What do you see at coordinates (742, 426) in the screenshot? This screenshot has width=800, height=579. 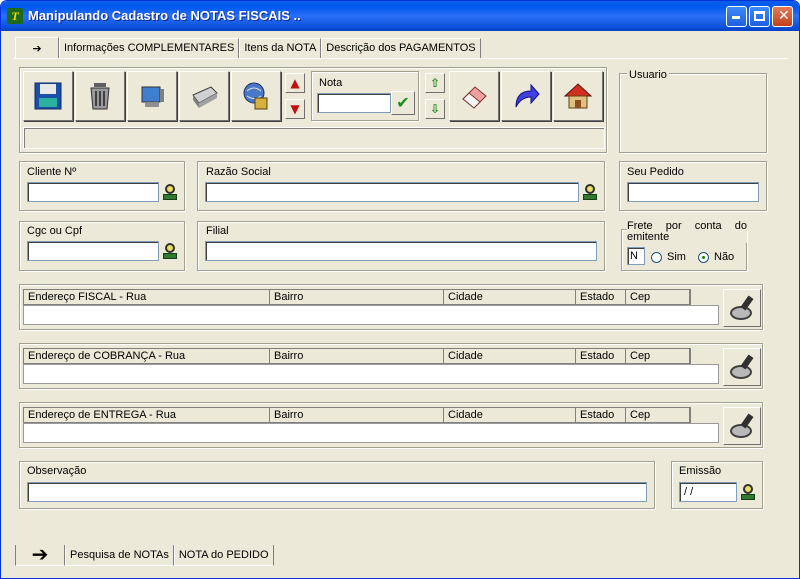 I see `endereco-entrega-lookup-button` at bounding box center [742, 426].